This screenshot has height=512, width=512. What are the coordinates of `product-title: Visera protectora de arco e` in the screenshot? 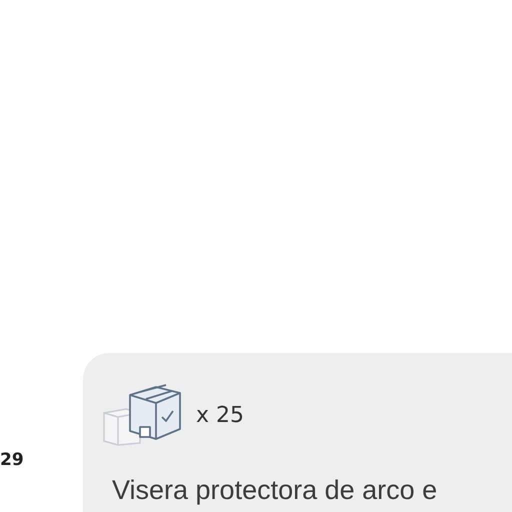 It's located at (274, 490).